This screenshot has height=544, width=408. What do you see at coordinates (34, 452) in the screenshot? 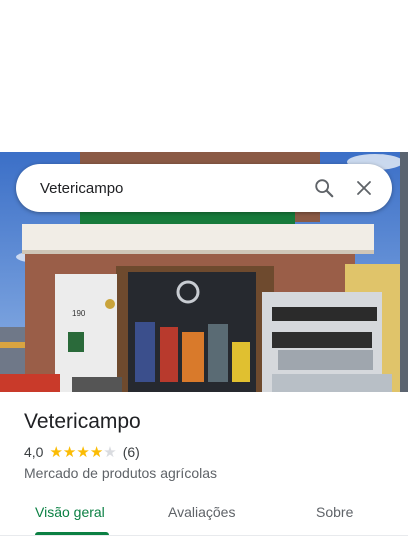
I see `rating-value: 4,0` at bounding box center [34, 452].